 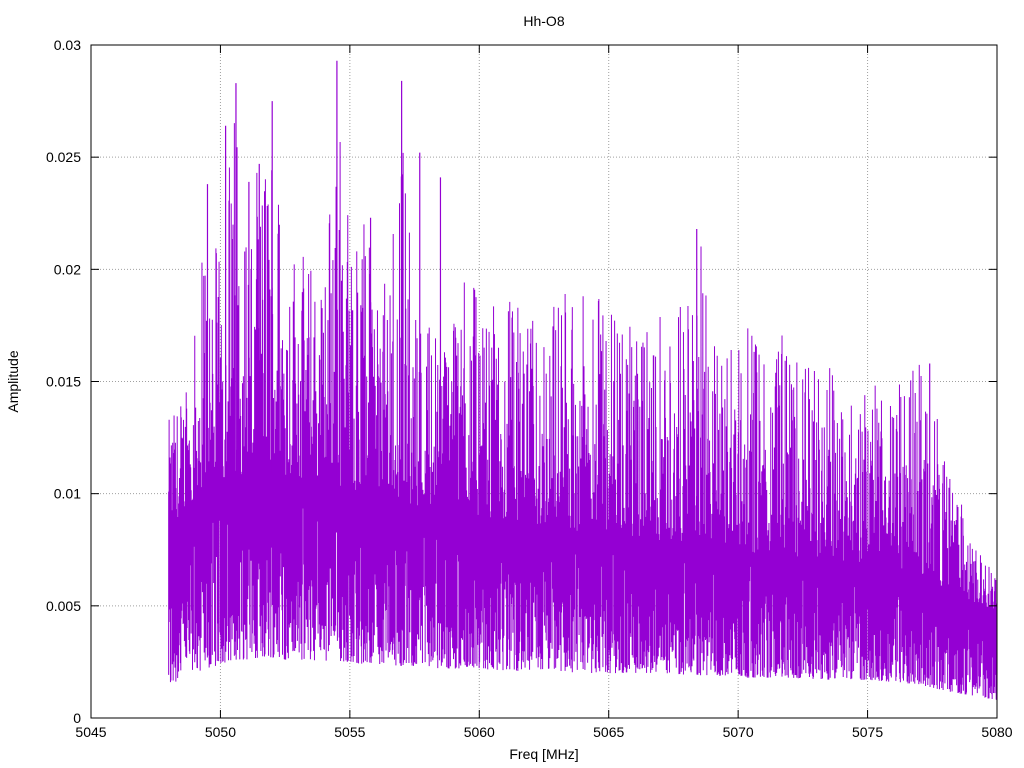 I want to click on x-tick-label: 5075, so click(x=867, y=732).